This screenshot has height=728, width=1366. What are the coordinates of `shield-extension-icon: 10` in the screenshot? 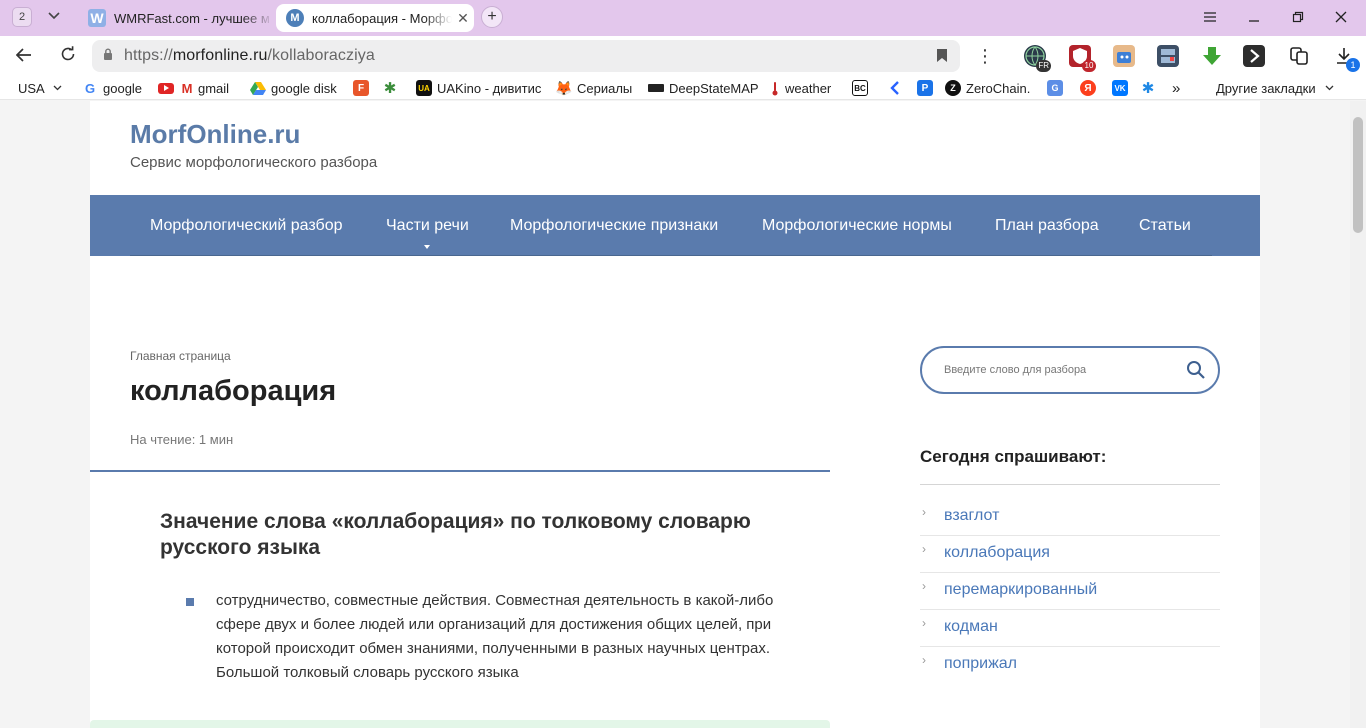 It's located at (1082, 58).